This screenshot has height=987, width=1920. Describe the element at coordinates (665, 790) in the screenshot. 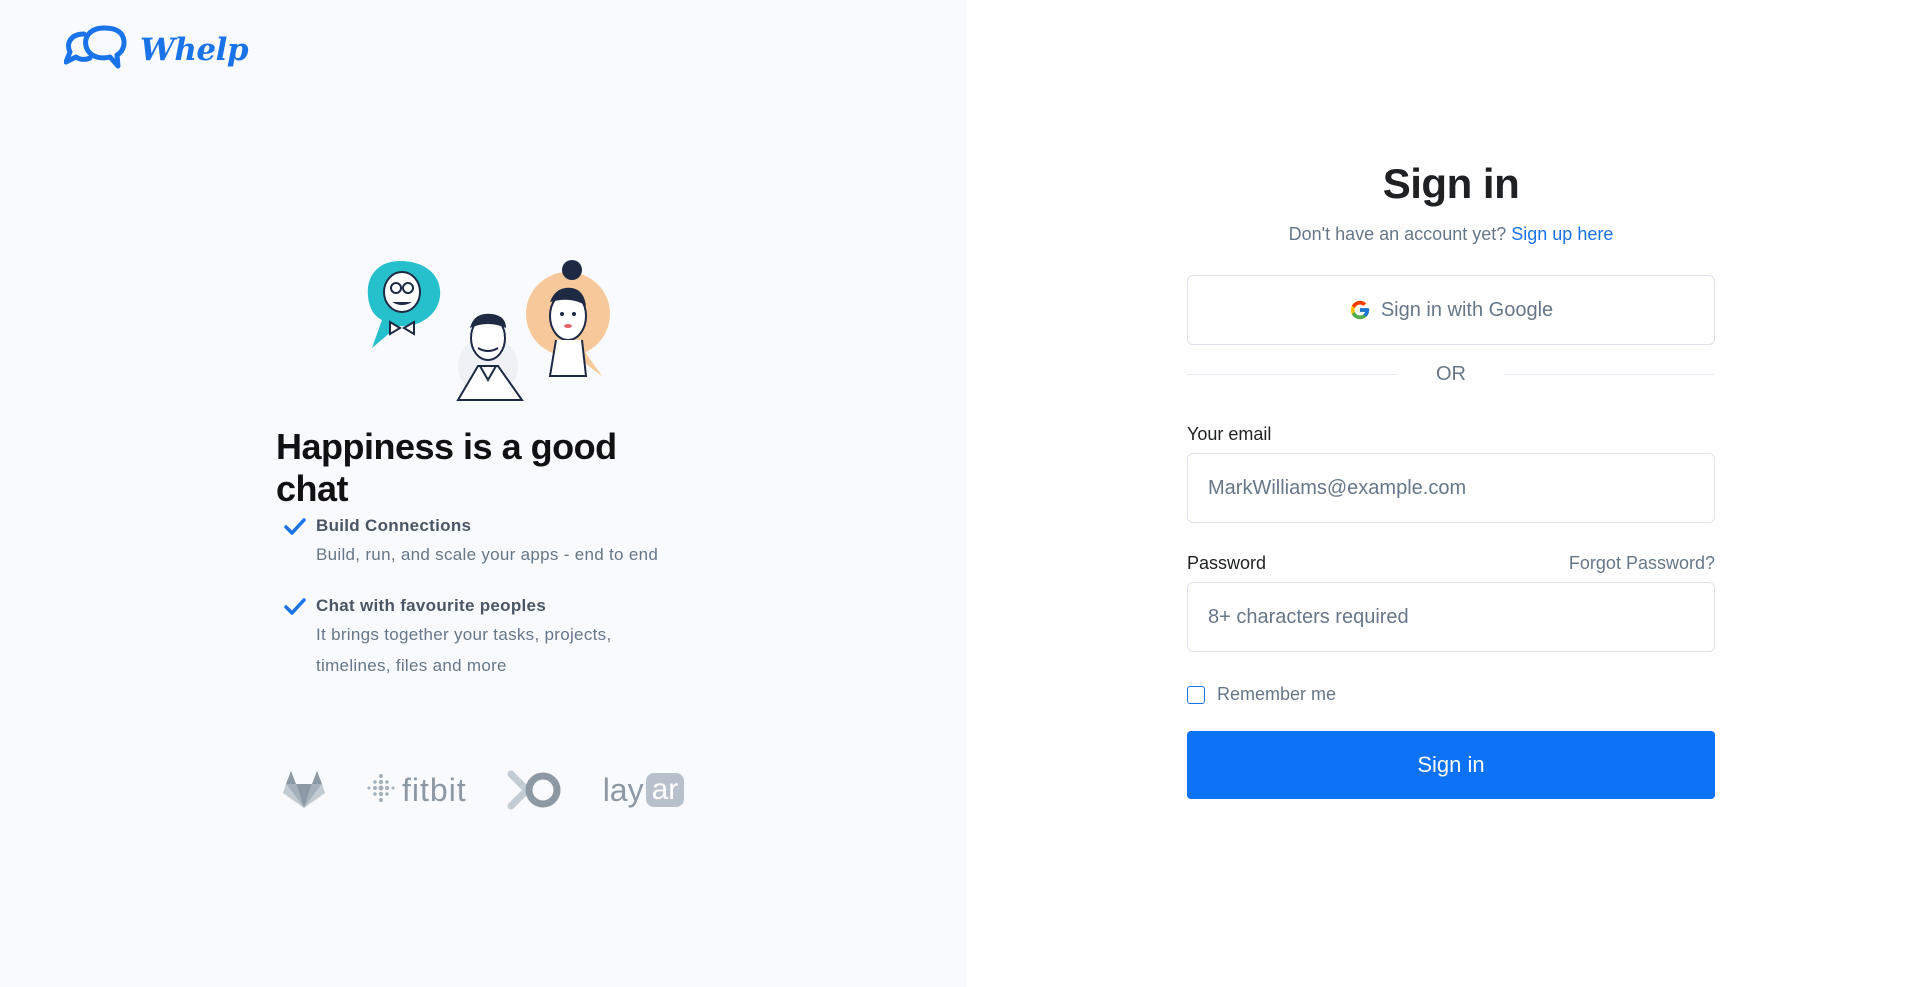

I see `layar-label-suffix: ar` at that location.